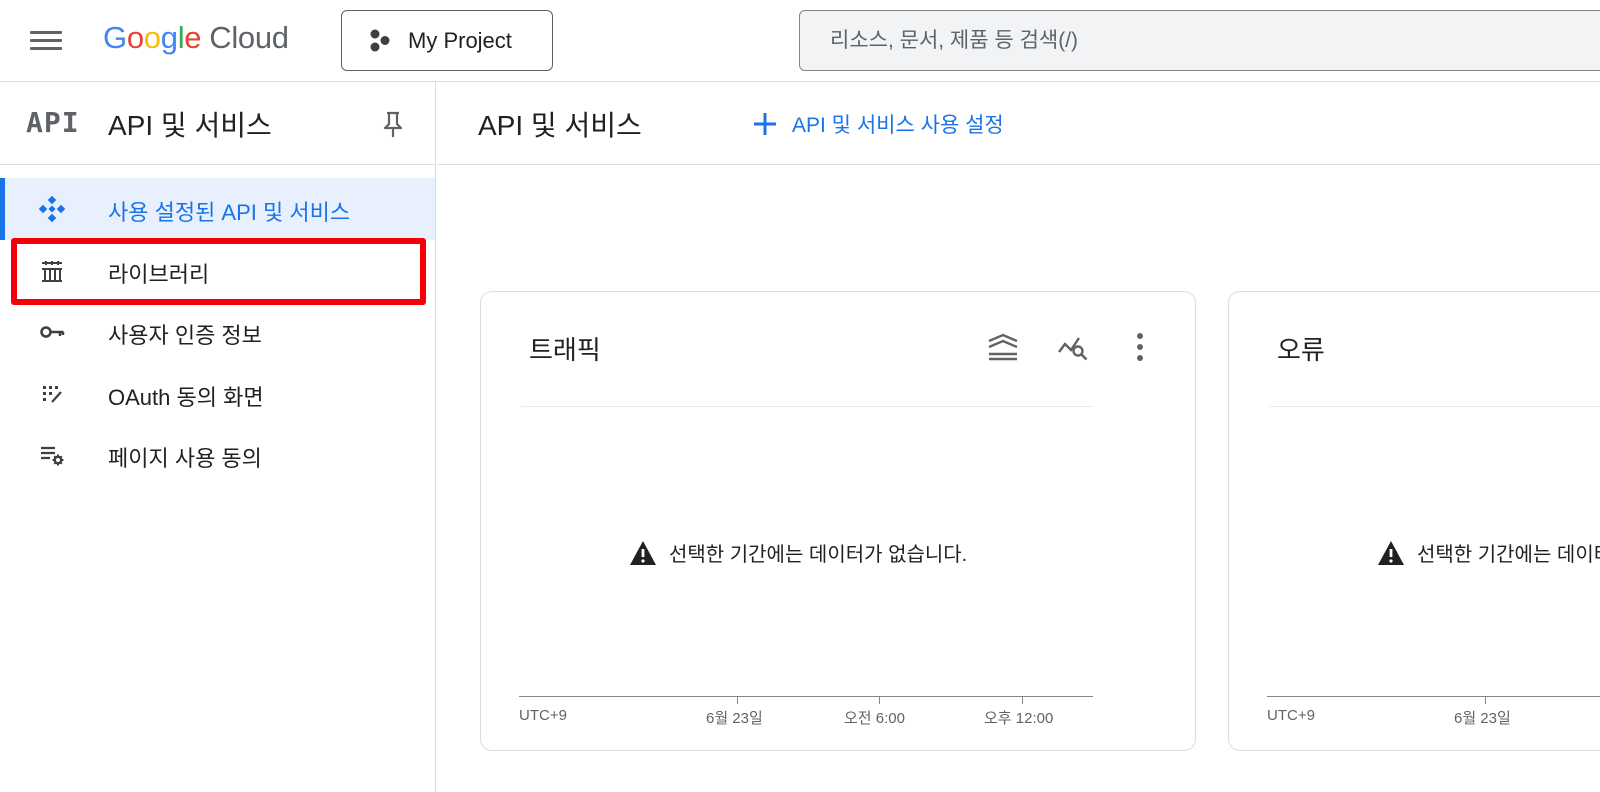  Describe the element at coordinates (52, 332) in the screenshot. I see `key-icon` at that location.